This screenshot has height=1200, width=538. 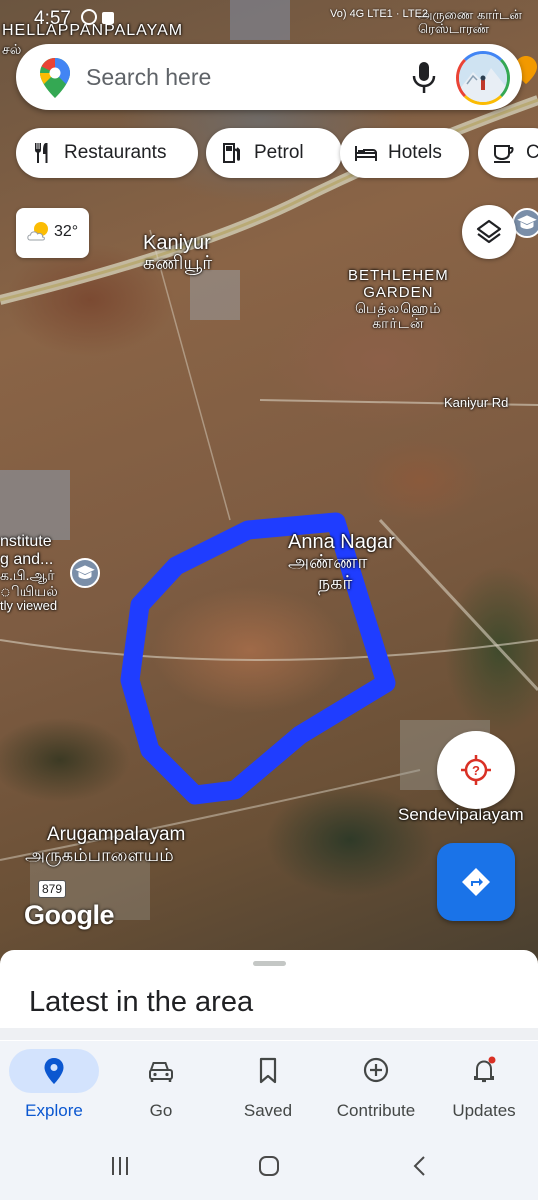 What do you see at coordinates (148, 77) in the screenshot?
I see `search-input: Search here` at bounding box center [148, 77].